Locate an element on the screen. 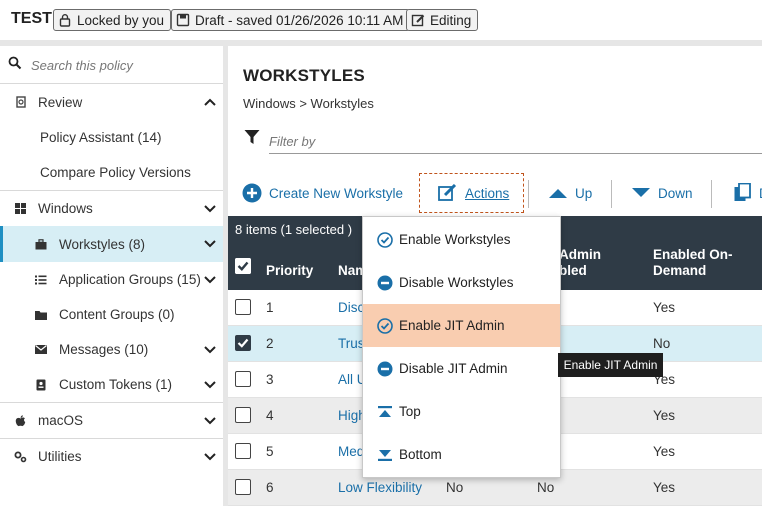 The width and height of the screenshot is (762, 506). menu-item-disable-jit-admin: Disable JIT Admin is located at coordinates (461, 368).